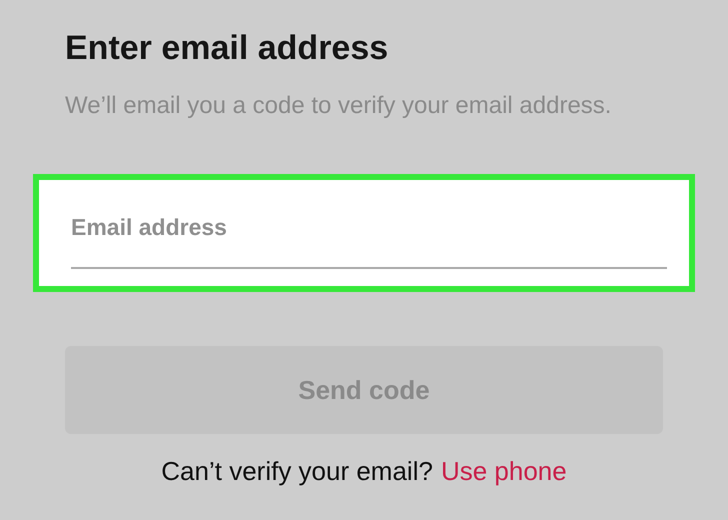  What do you see at coordinates (227, 48) in the screenshot?
I see `page-heading: Enter email address` at bounding box center [227, 48].